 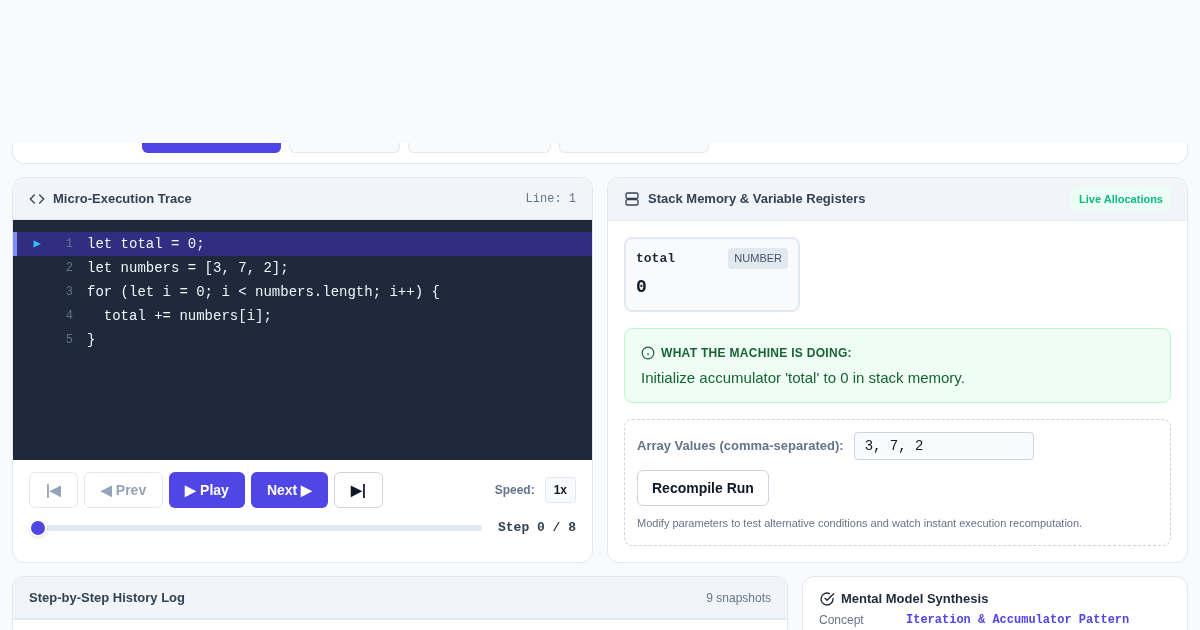 What do you see at coordinates (550, 198) in the screenshot?
I see `line-indicator: Line: 1` at bounding box center [550, 198].